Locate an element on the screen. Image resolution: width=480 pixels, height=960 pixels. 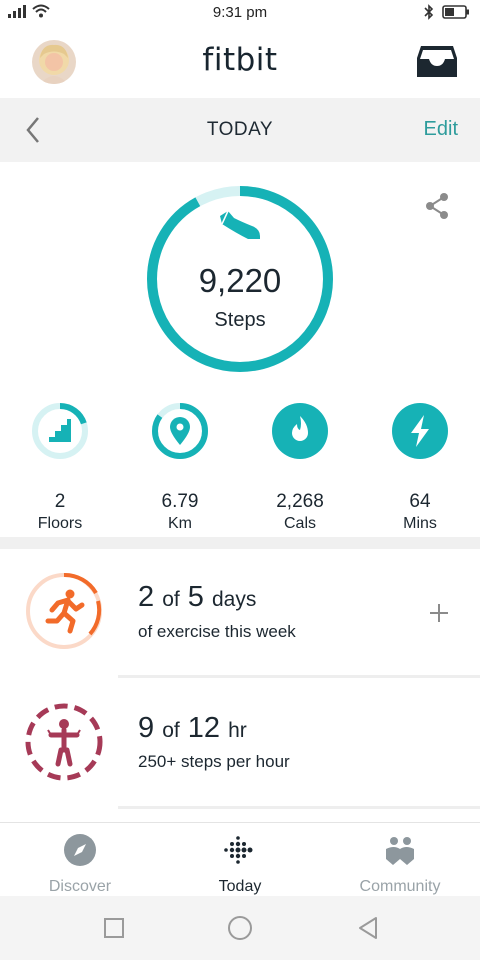
flame-icon is located at coordinates (300, 431).